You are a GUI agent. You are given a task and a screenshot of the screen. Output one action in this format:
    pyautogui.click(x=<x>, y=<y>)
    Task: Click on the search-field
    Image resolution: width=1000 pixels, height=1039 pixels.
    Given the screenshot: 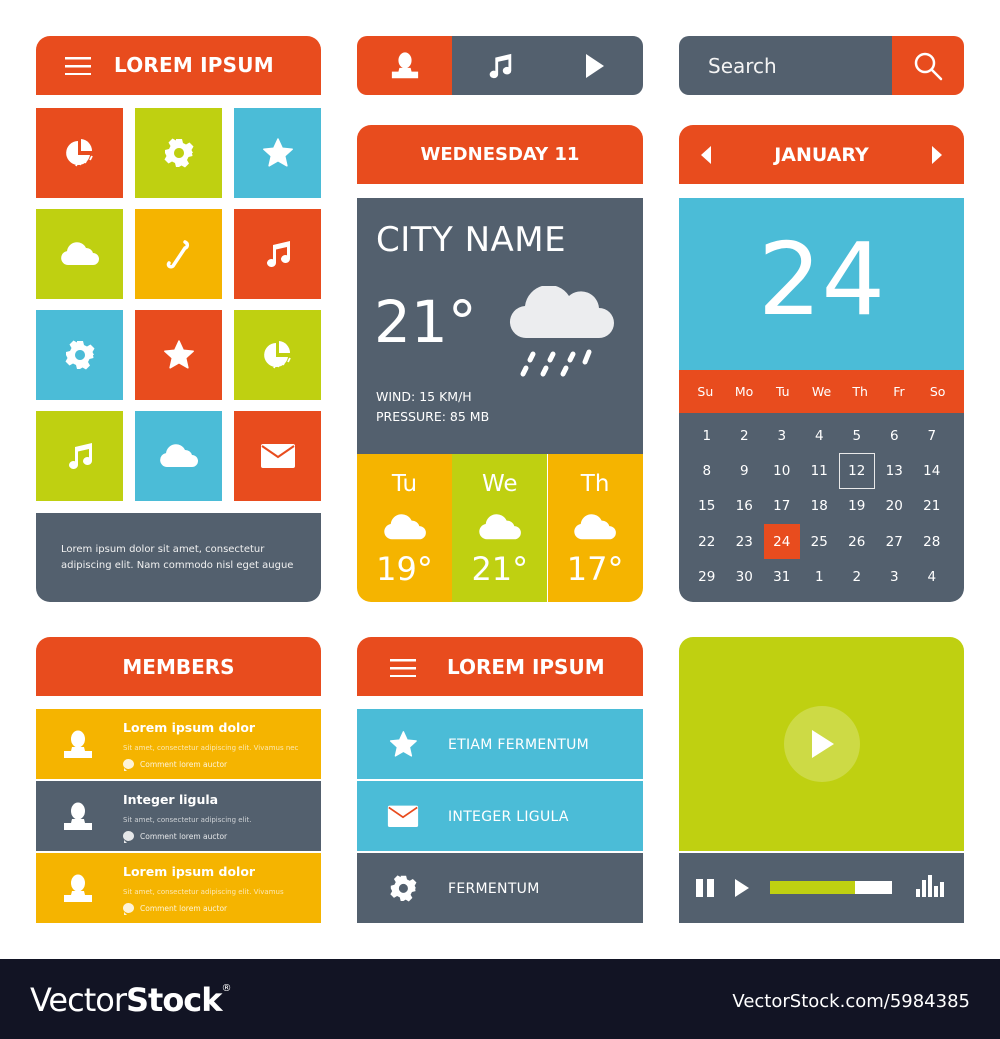 What is the action you would take?
    pyautogui.click(x=785, y=65)
    